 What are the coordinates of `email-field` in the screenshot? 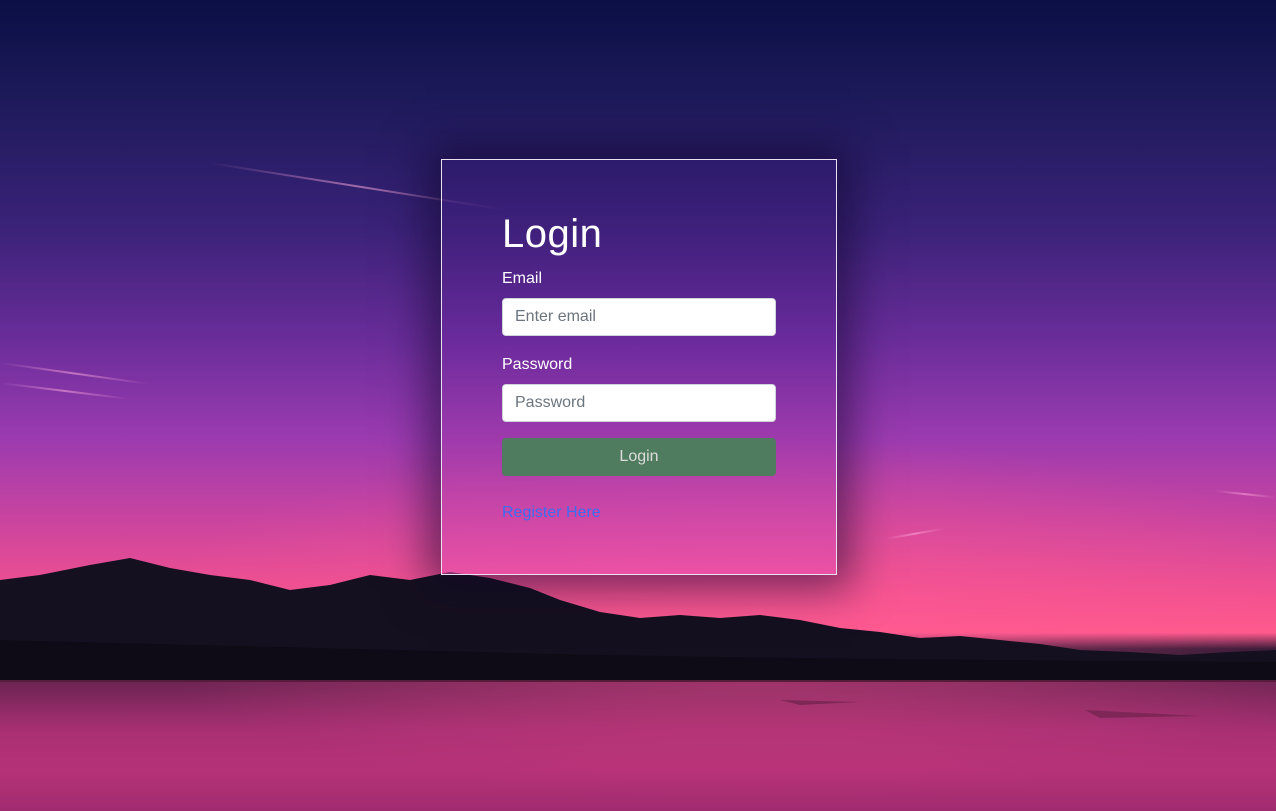 It's located at (639, 317).